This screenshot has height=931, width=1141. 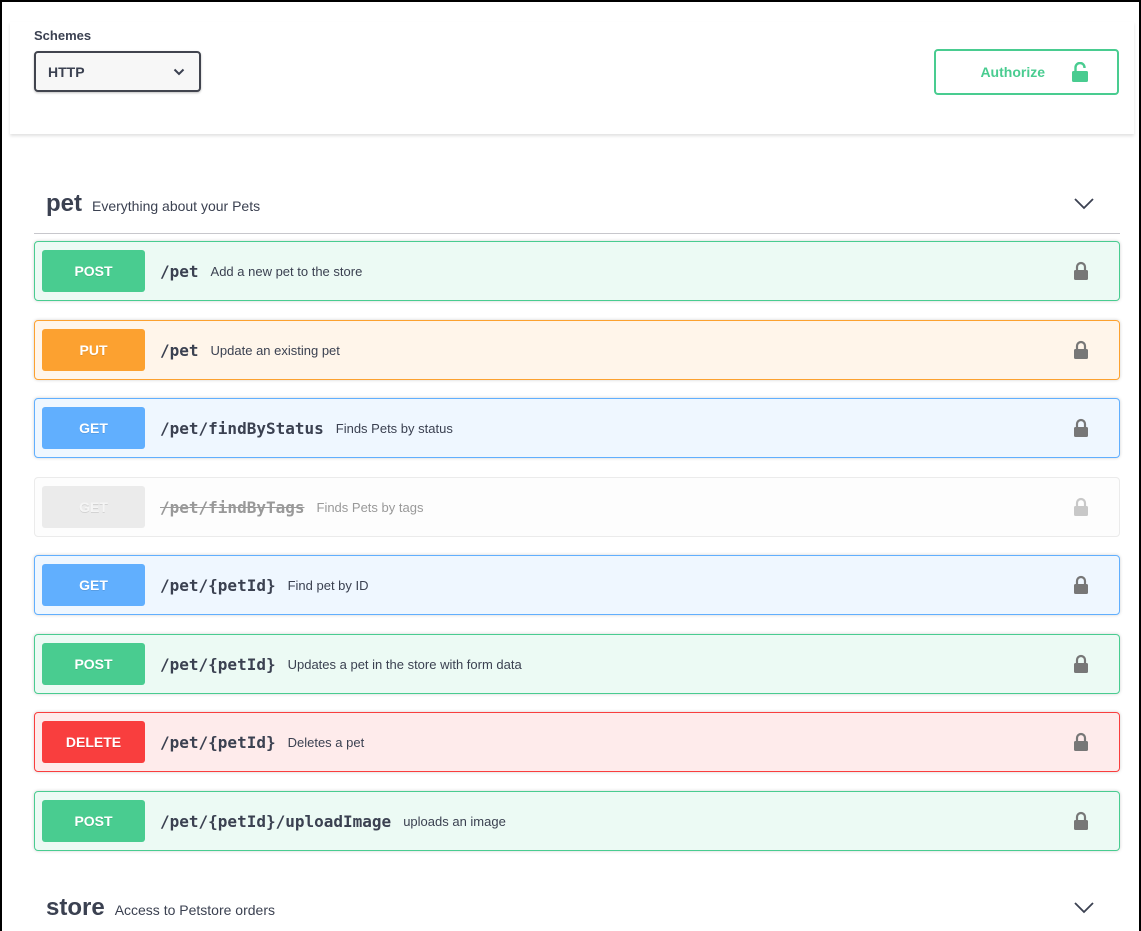 What do you see at coordinates (1080, 72) in the screenshot?
I see `unlock-icon` at bounding box center [1080, 72].